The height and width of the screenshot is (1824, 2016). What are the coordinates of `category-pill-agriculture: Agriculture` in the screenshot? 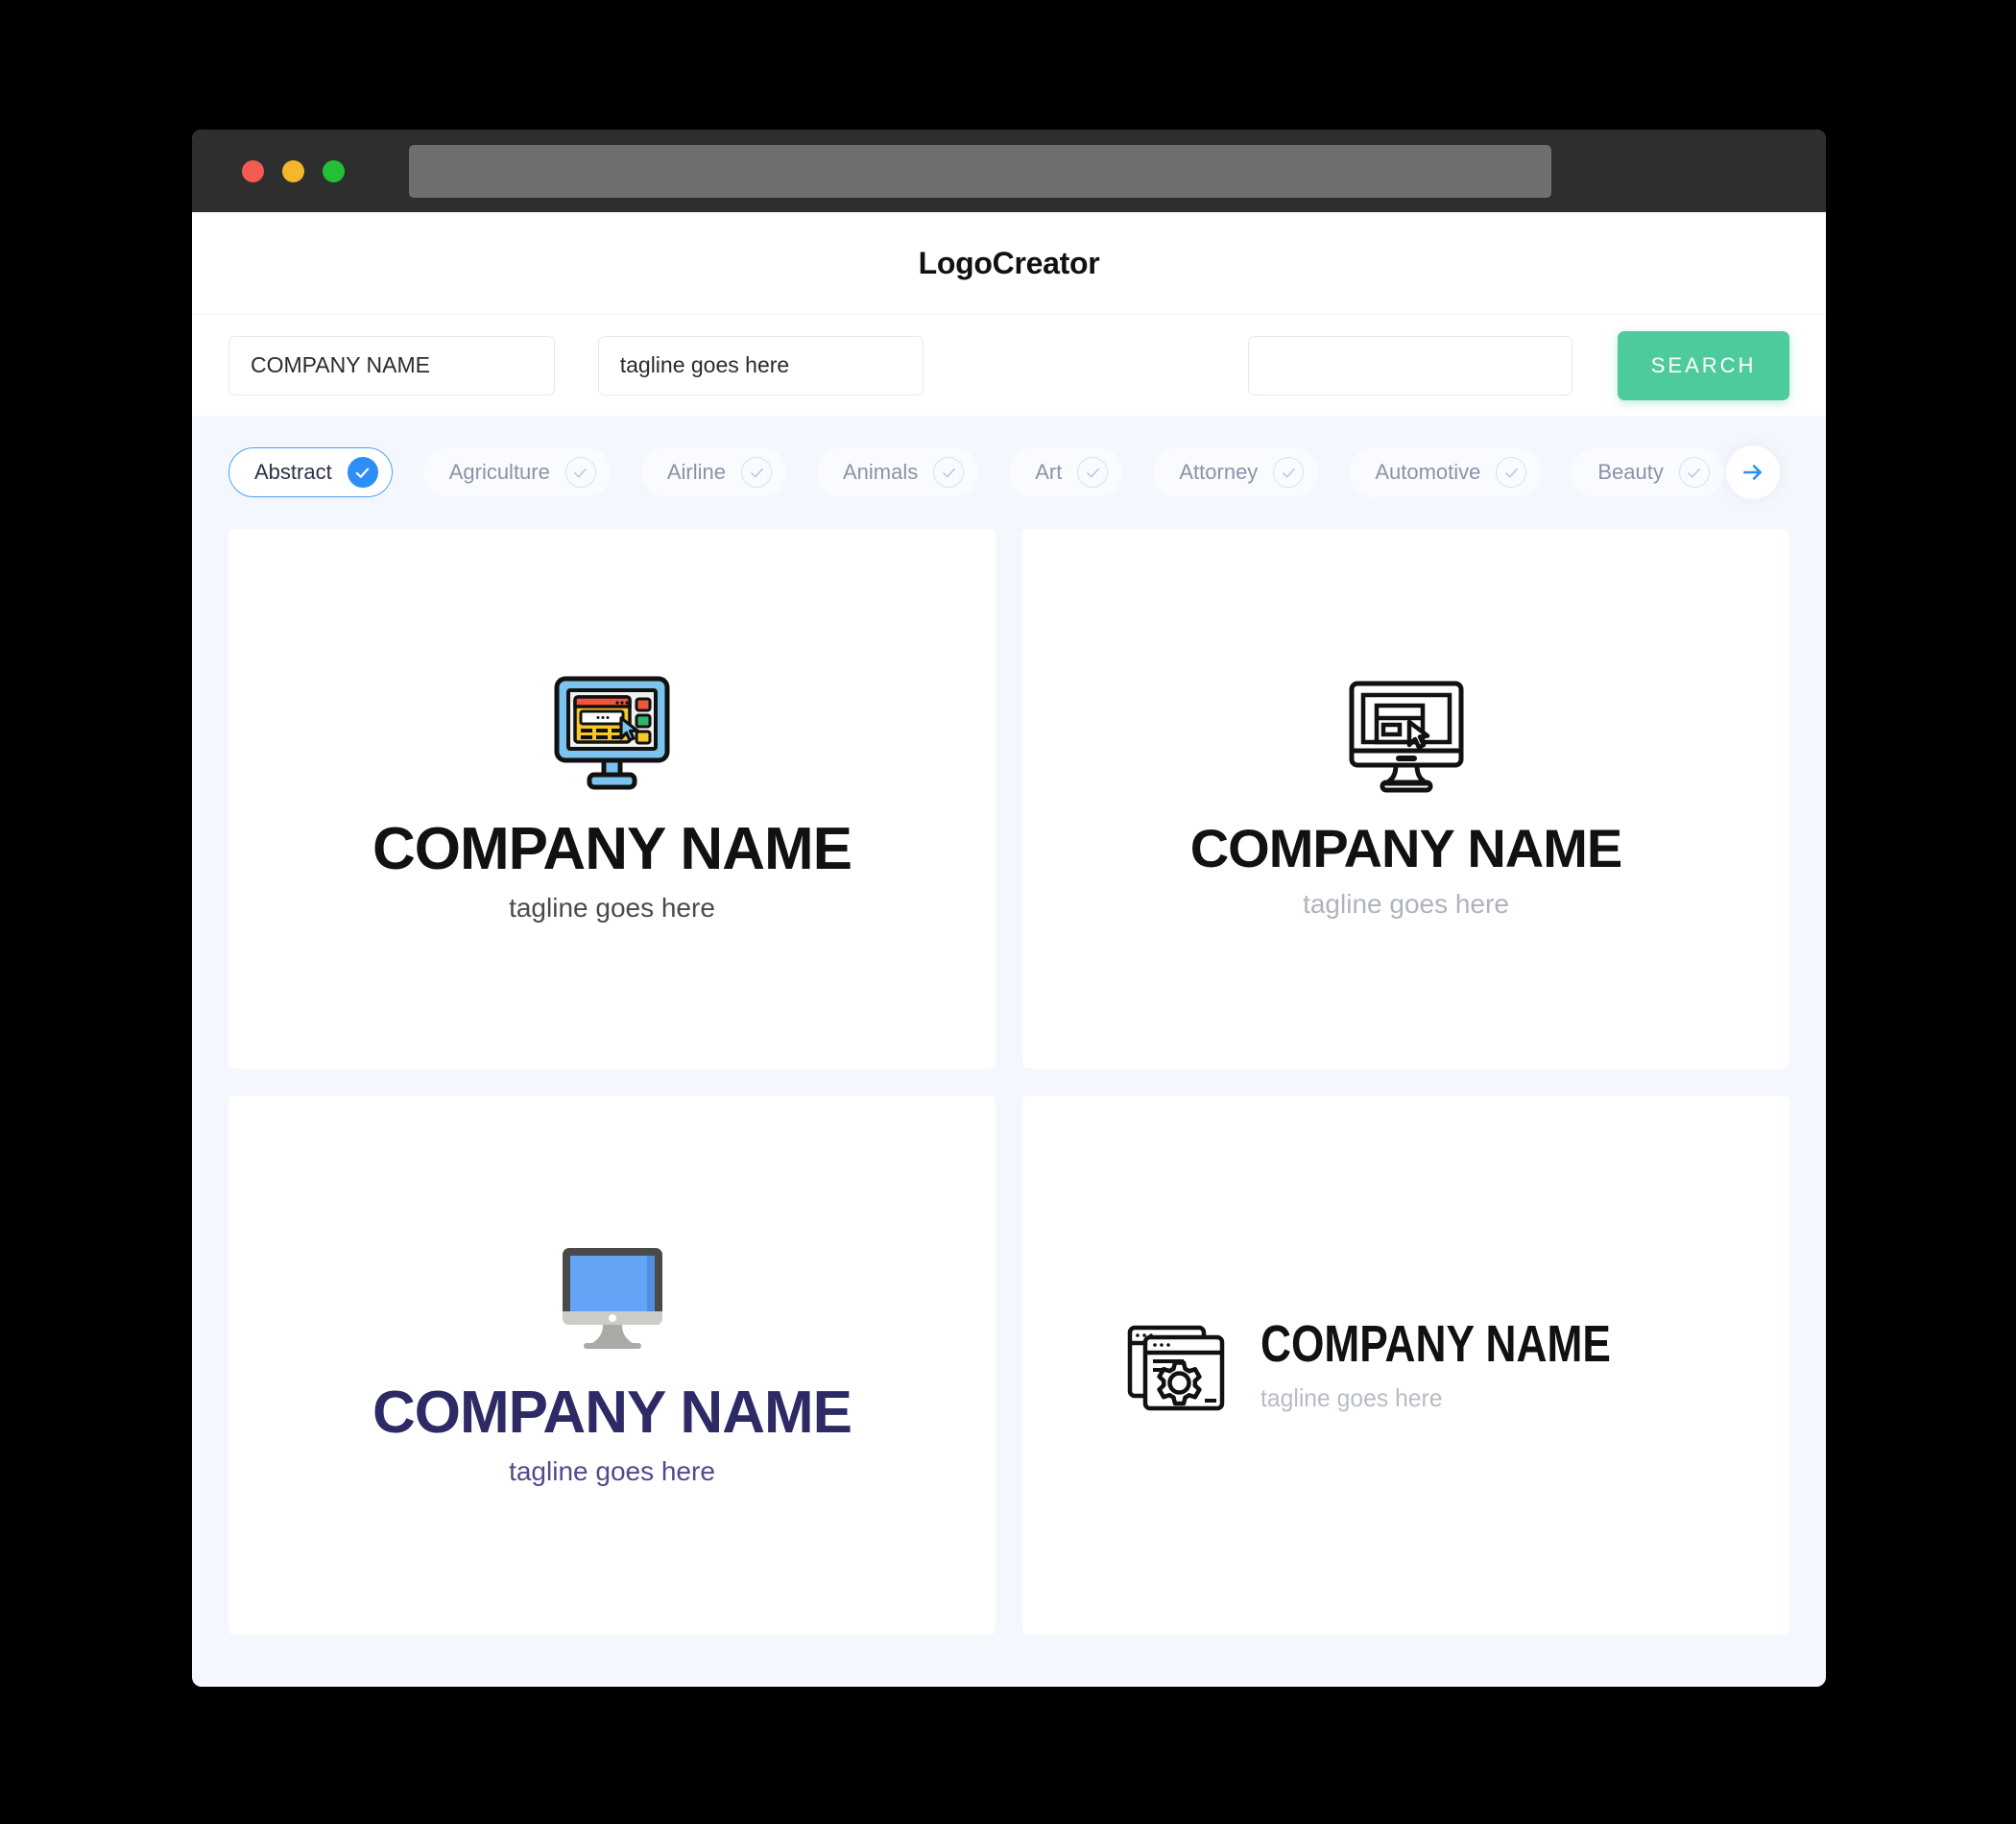 It's located at (516, 472).